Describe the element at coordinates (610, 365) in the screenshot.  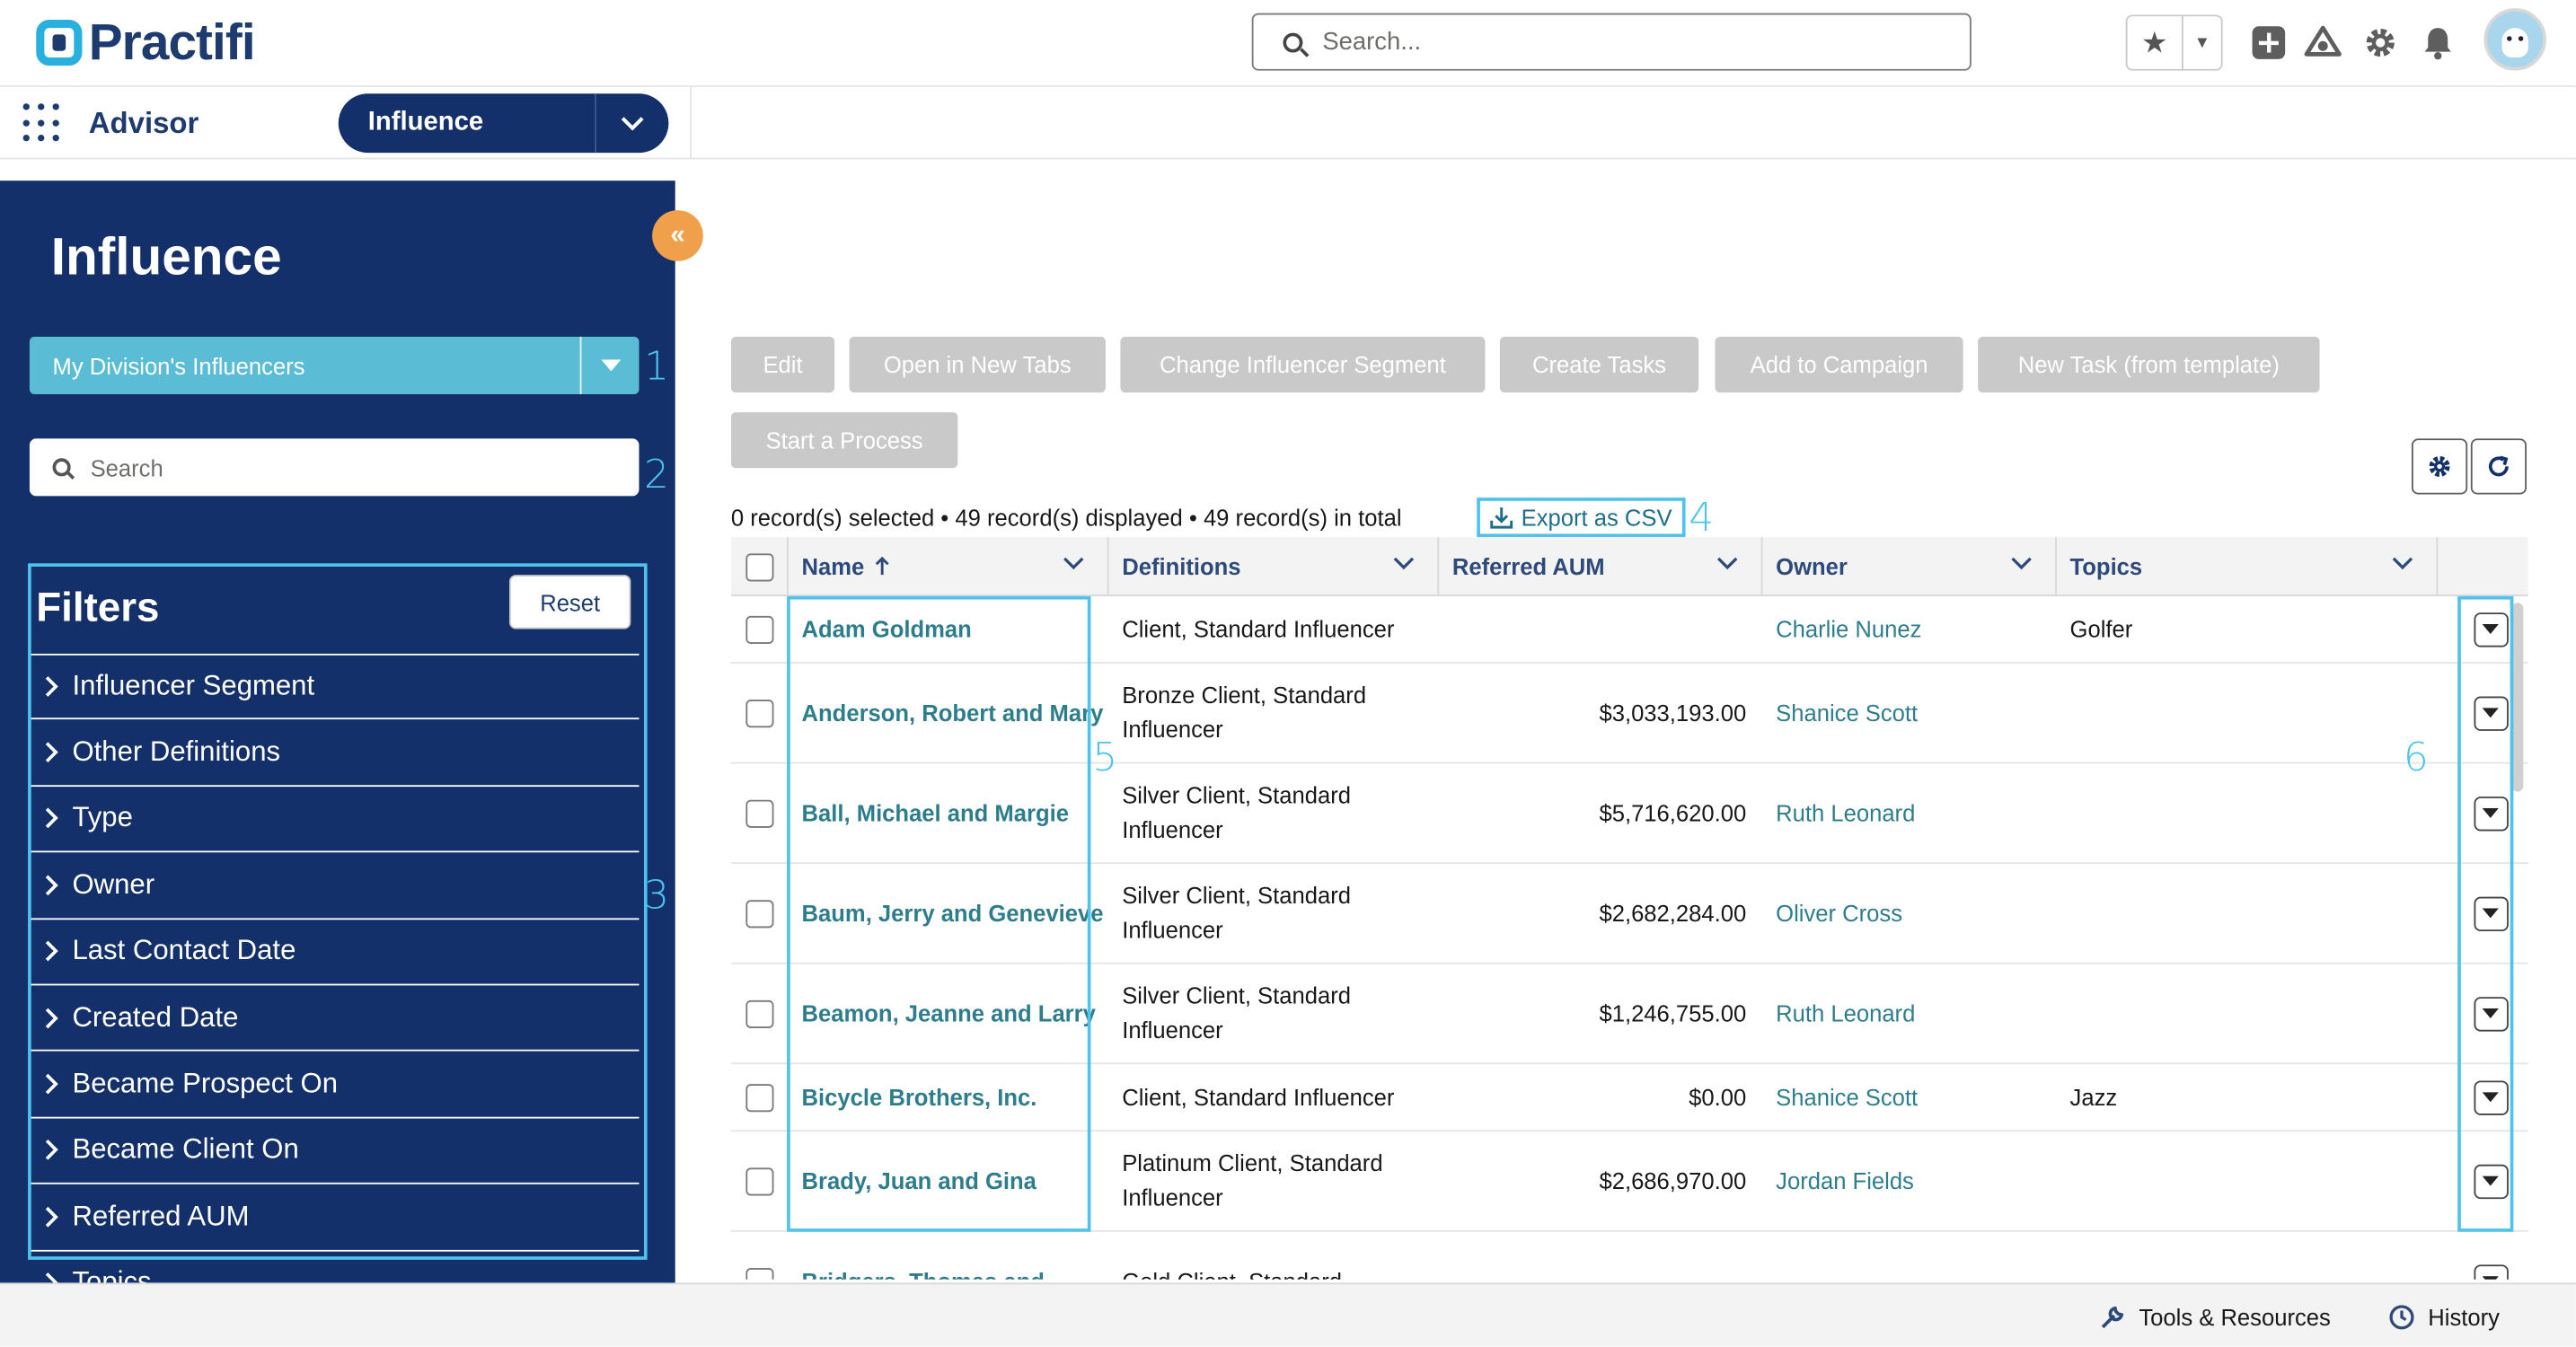
I see `caret-down-icon` at that location.